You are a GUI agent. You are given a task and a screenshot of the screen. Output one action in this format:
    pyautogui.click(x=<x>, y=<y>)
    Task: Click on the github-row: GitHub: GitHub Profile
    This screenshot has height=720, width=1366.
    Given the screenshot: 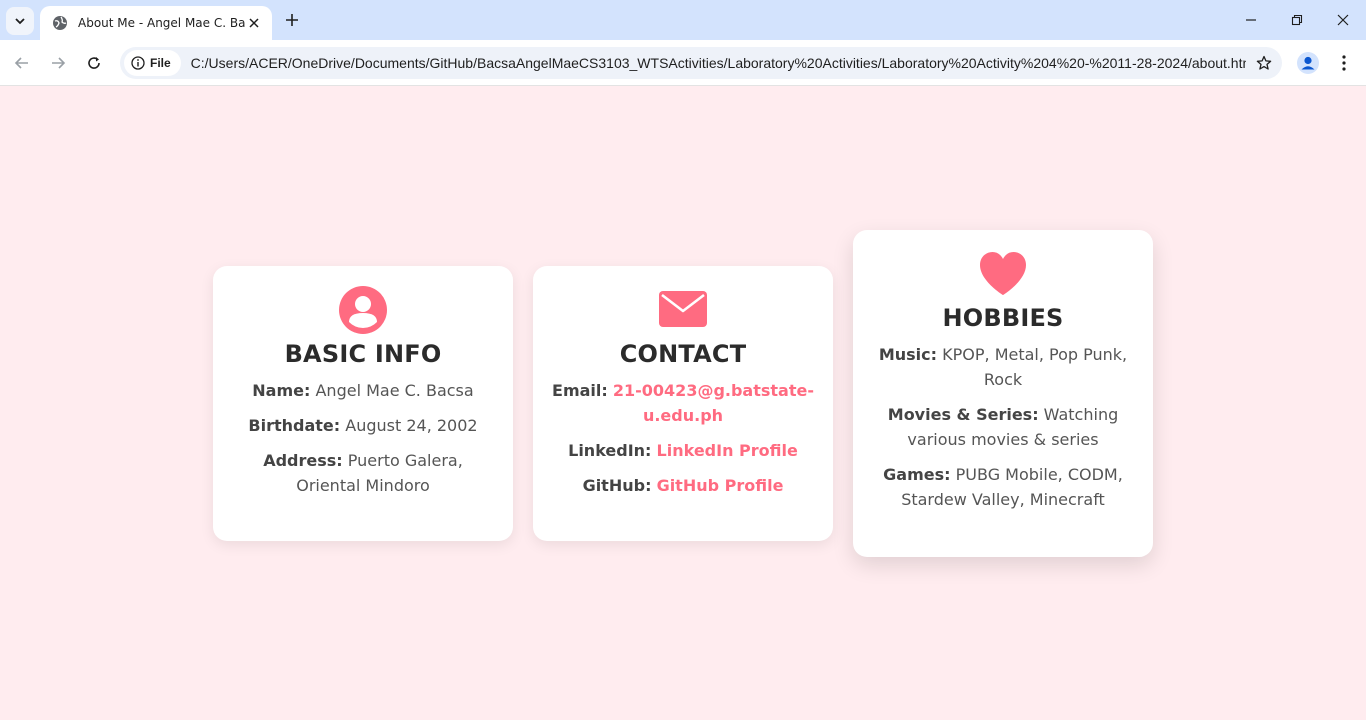 What is the action you would take?
    pyautogui.click(x=683, y=485)
    